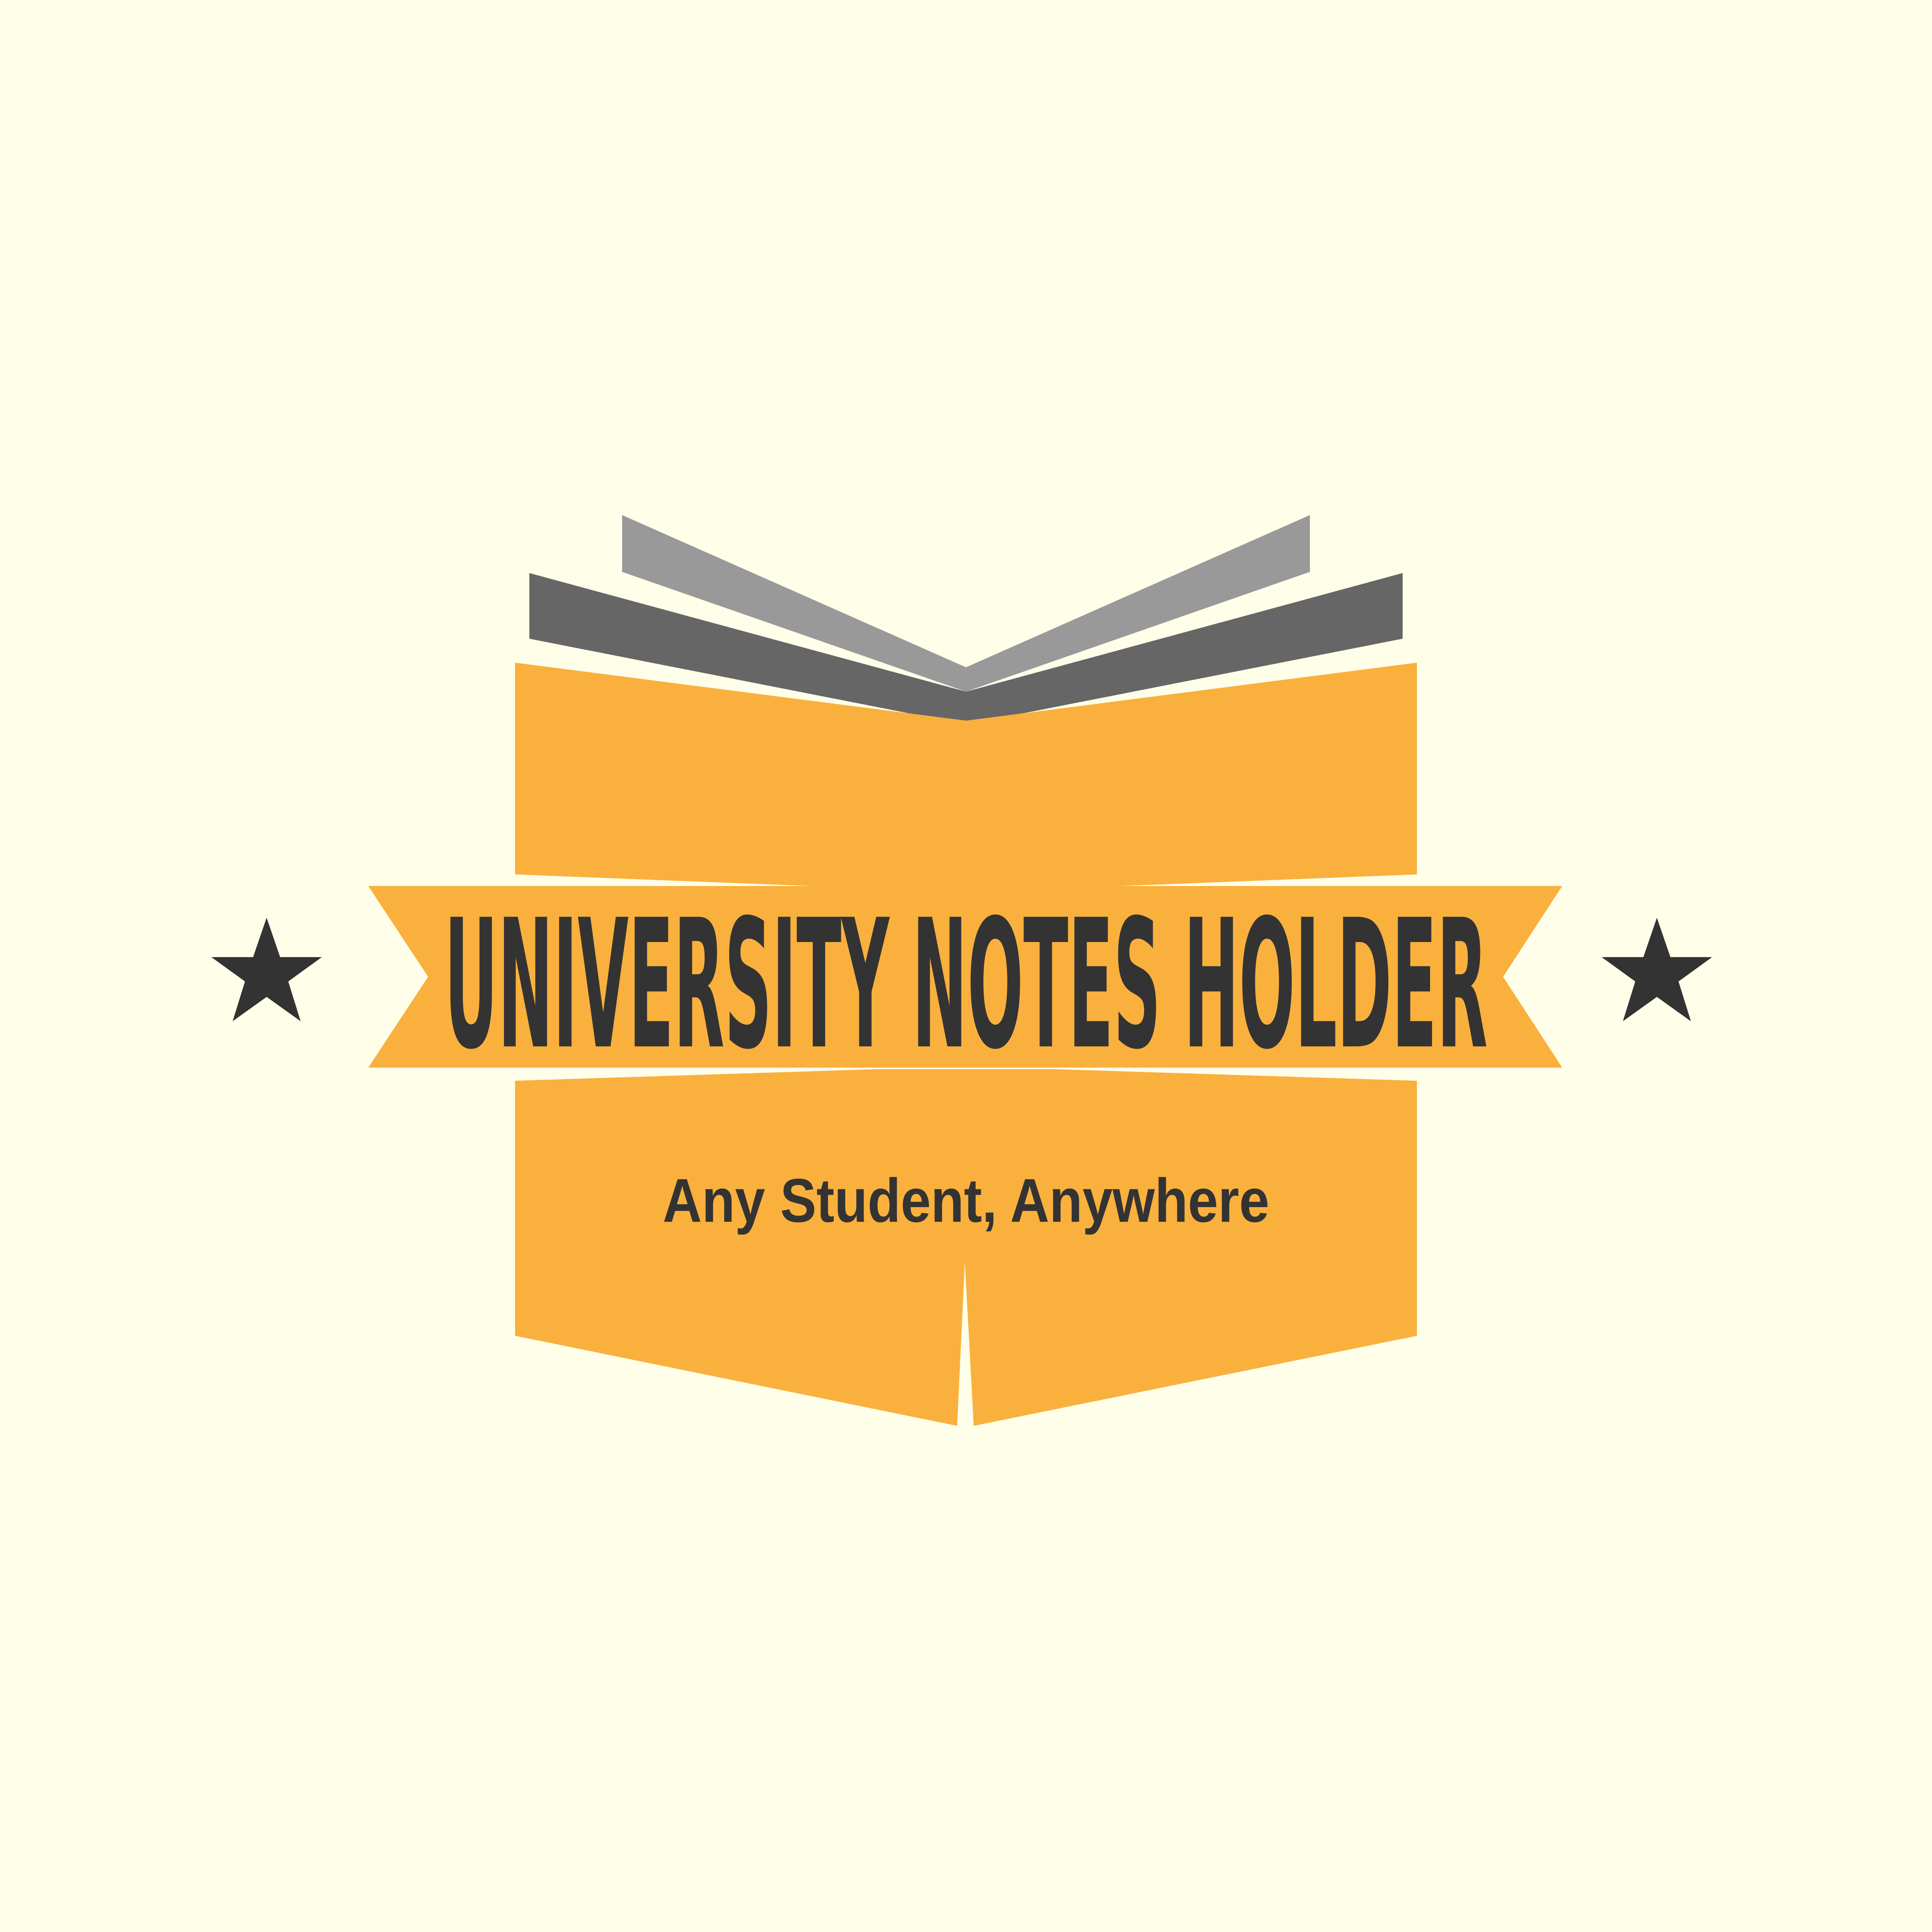  Describe the element at coordinates (966, 1200) in the screenshot. I see `logo-tagline: Any Student, Anywhere` at that location.